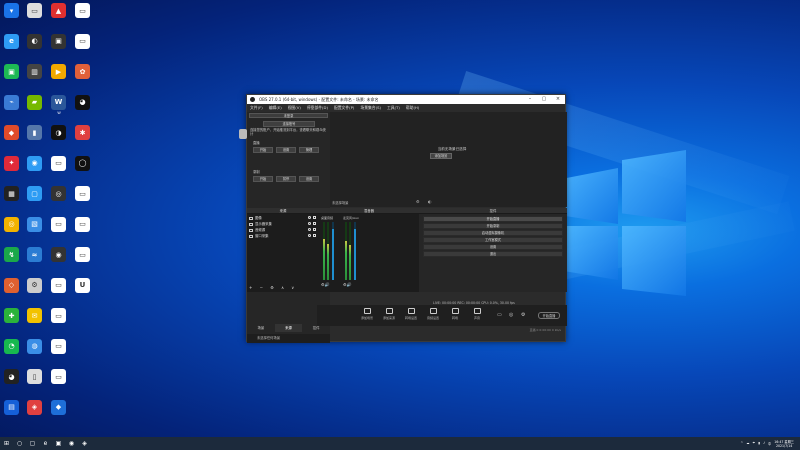 This screenshot has height=450, width=800. What do you see at coordinates (35, 259) in the screenshot?
I see `desktop-icon: ≈` at bounding box center [35, 259].